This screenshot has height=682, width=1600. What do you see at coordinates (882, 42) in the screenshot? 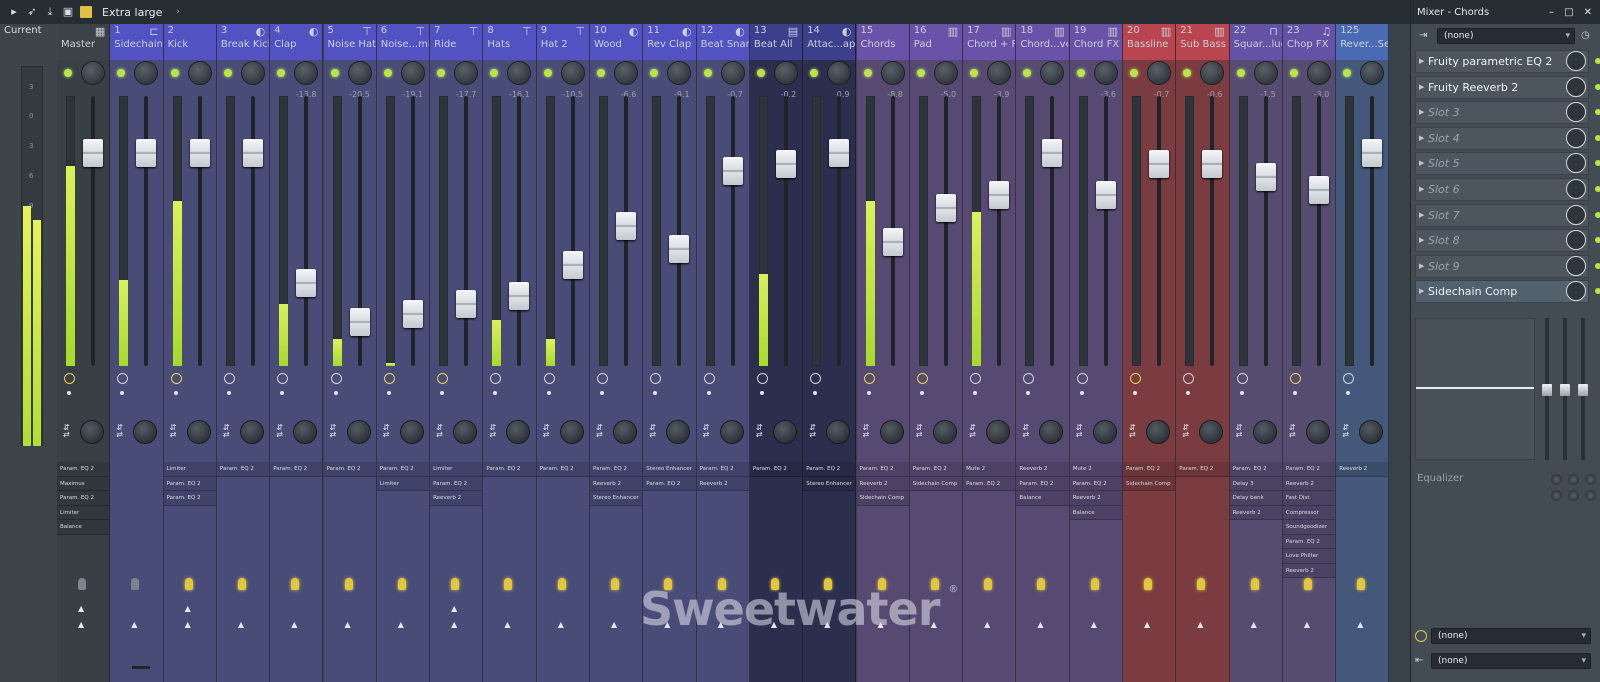
I see `track-header: 15 Chords` at bounding box center [882, 42].